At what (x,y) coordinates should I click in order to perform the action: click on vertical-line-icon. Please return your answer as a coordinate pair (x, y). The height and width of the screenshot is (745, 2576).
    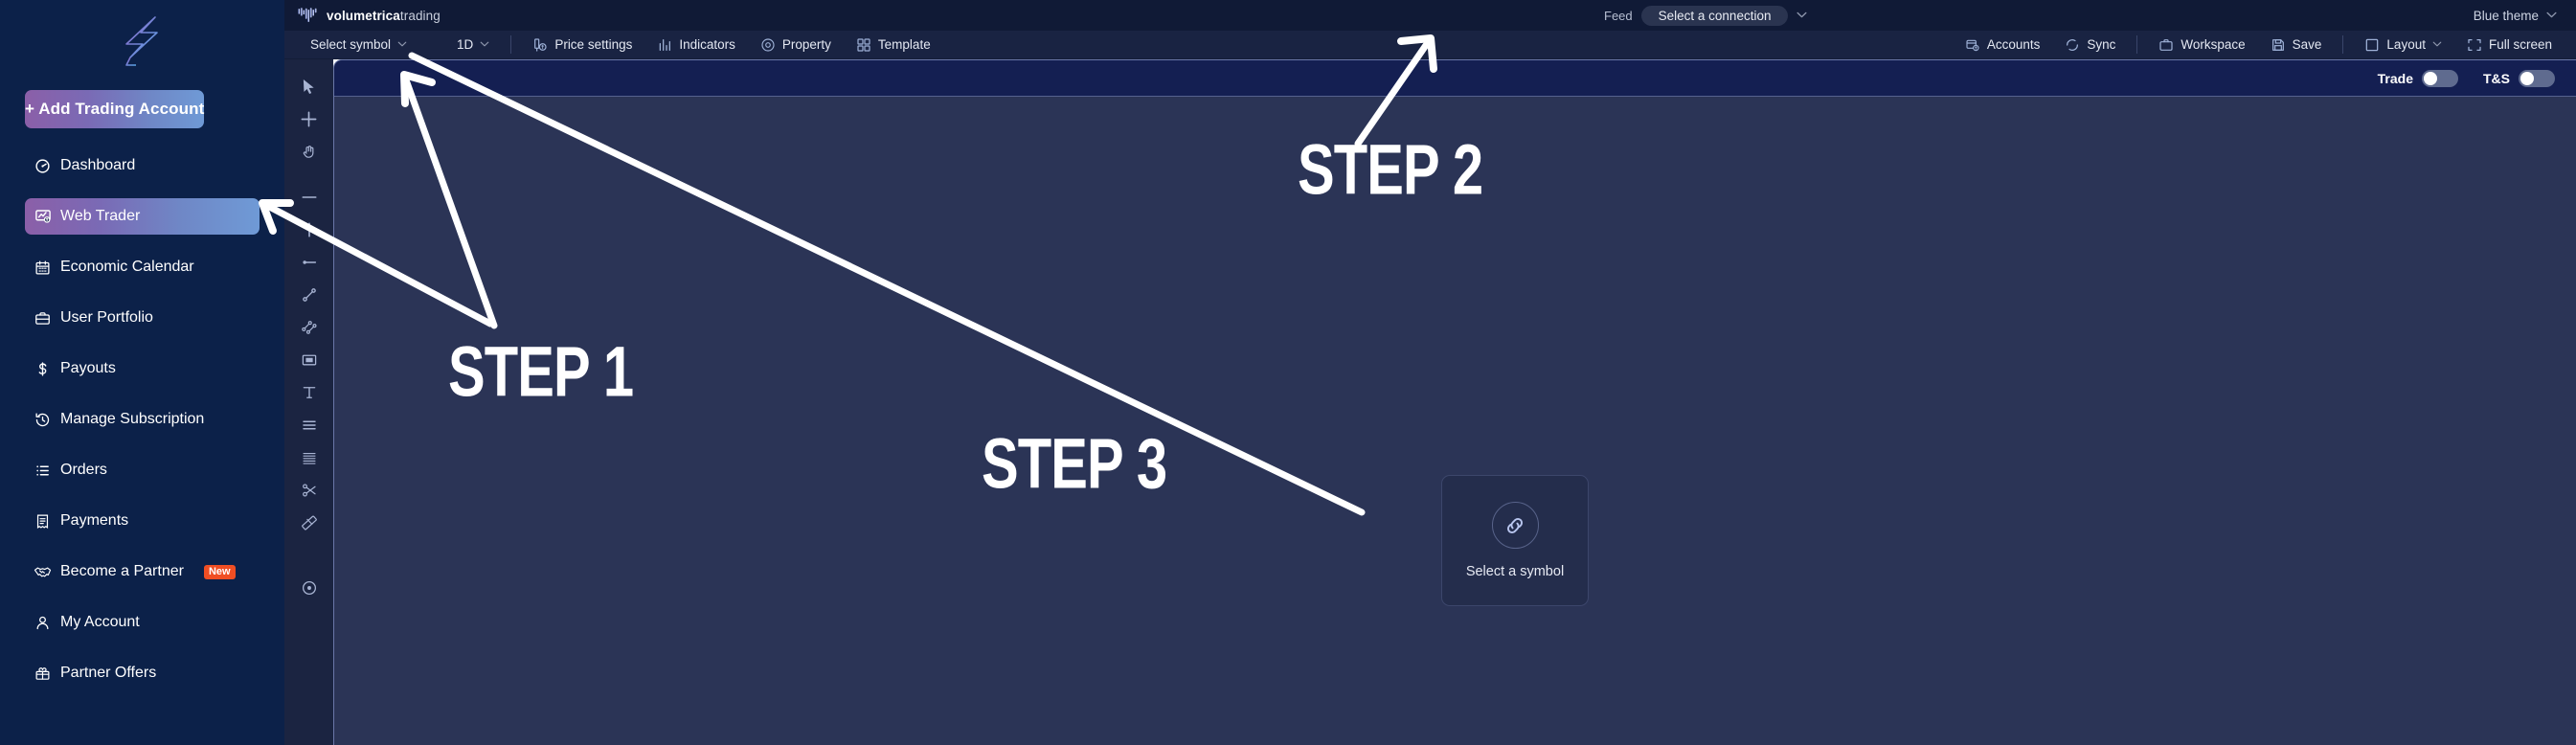
    Looking at the image, I should click on (309, 230).